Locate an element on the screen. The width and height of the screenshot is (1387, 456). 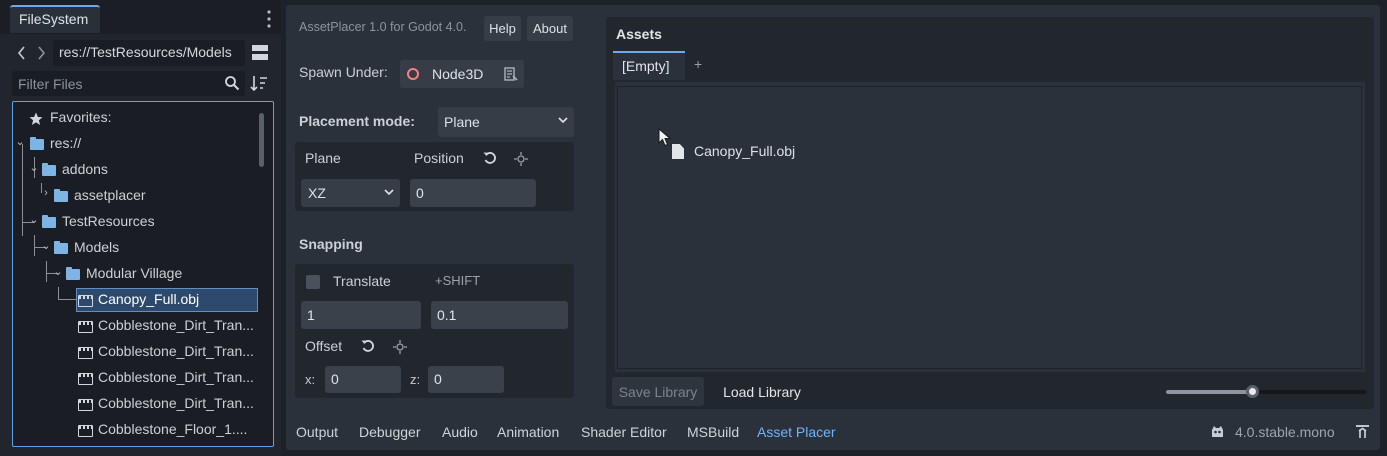
spawn-node-label: Node3D is located at coordinates (458, 74).